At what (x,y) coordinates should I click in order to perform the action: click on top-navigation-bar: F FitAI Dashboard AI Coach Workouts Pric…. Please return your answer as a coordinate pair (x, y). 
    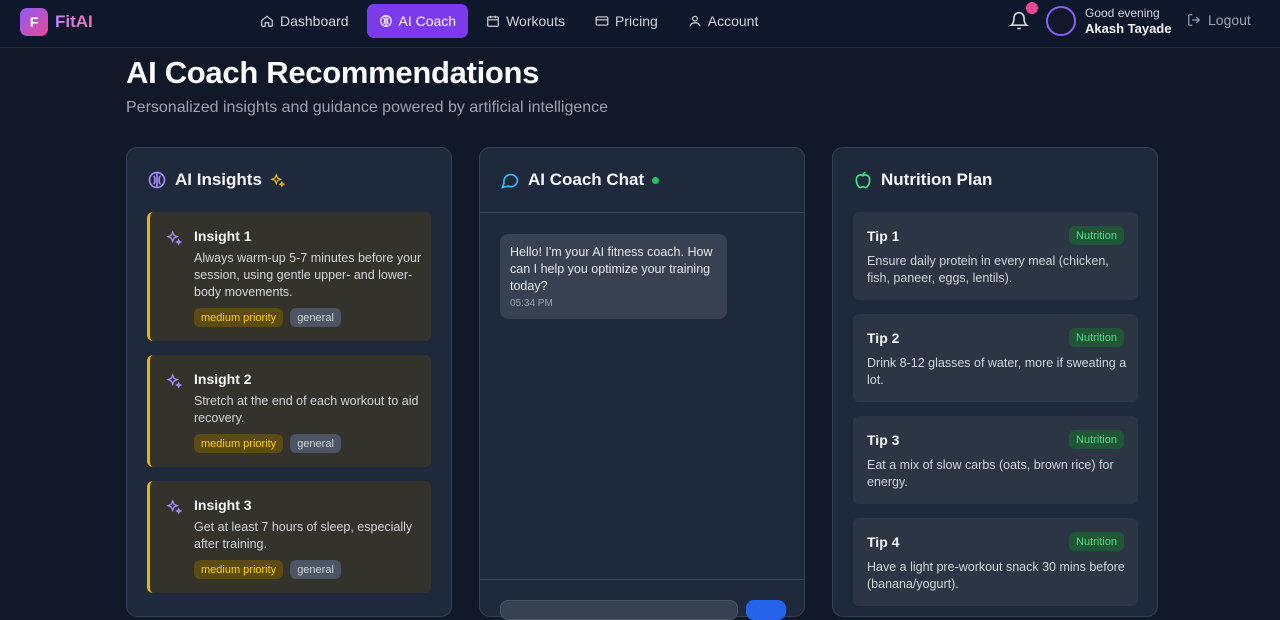
    Looking at the image, I should click on (640, 24).